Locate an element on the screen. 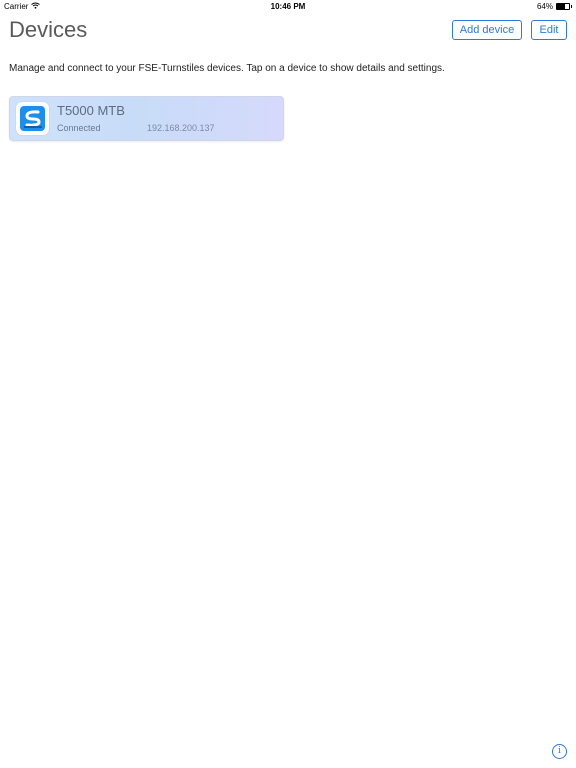 The image size is (576, 768). status-right: 64% is located at coordinates (554, 6).